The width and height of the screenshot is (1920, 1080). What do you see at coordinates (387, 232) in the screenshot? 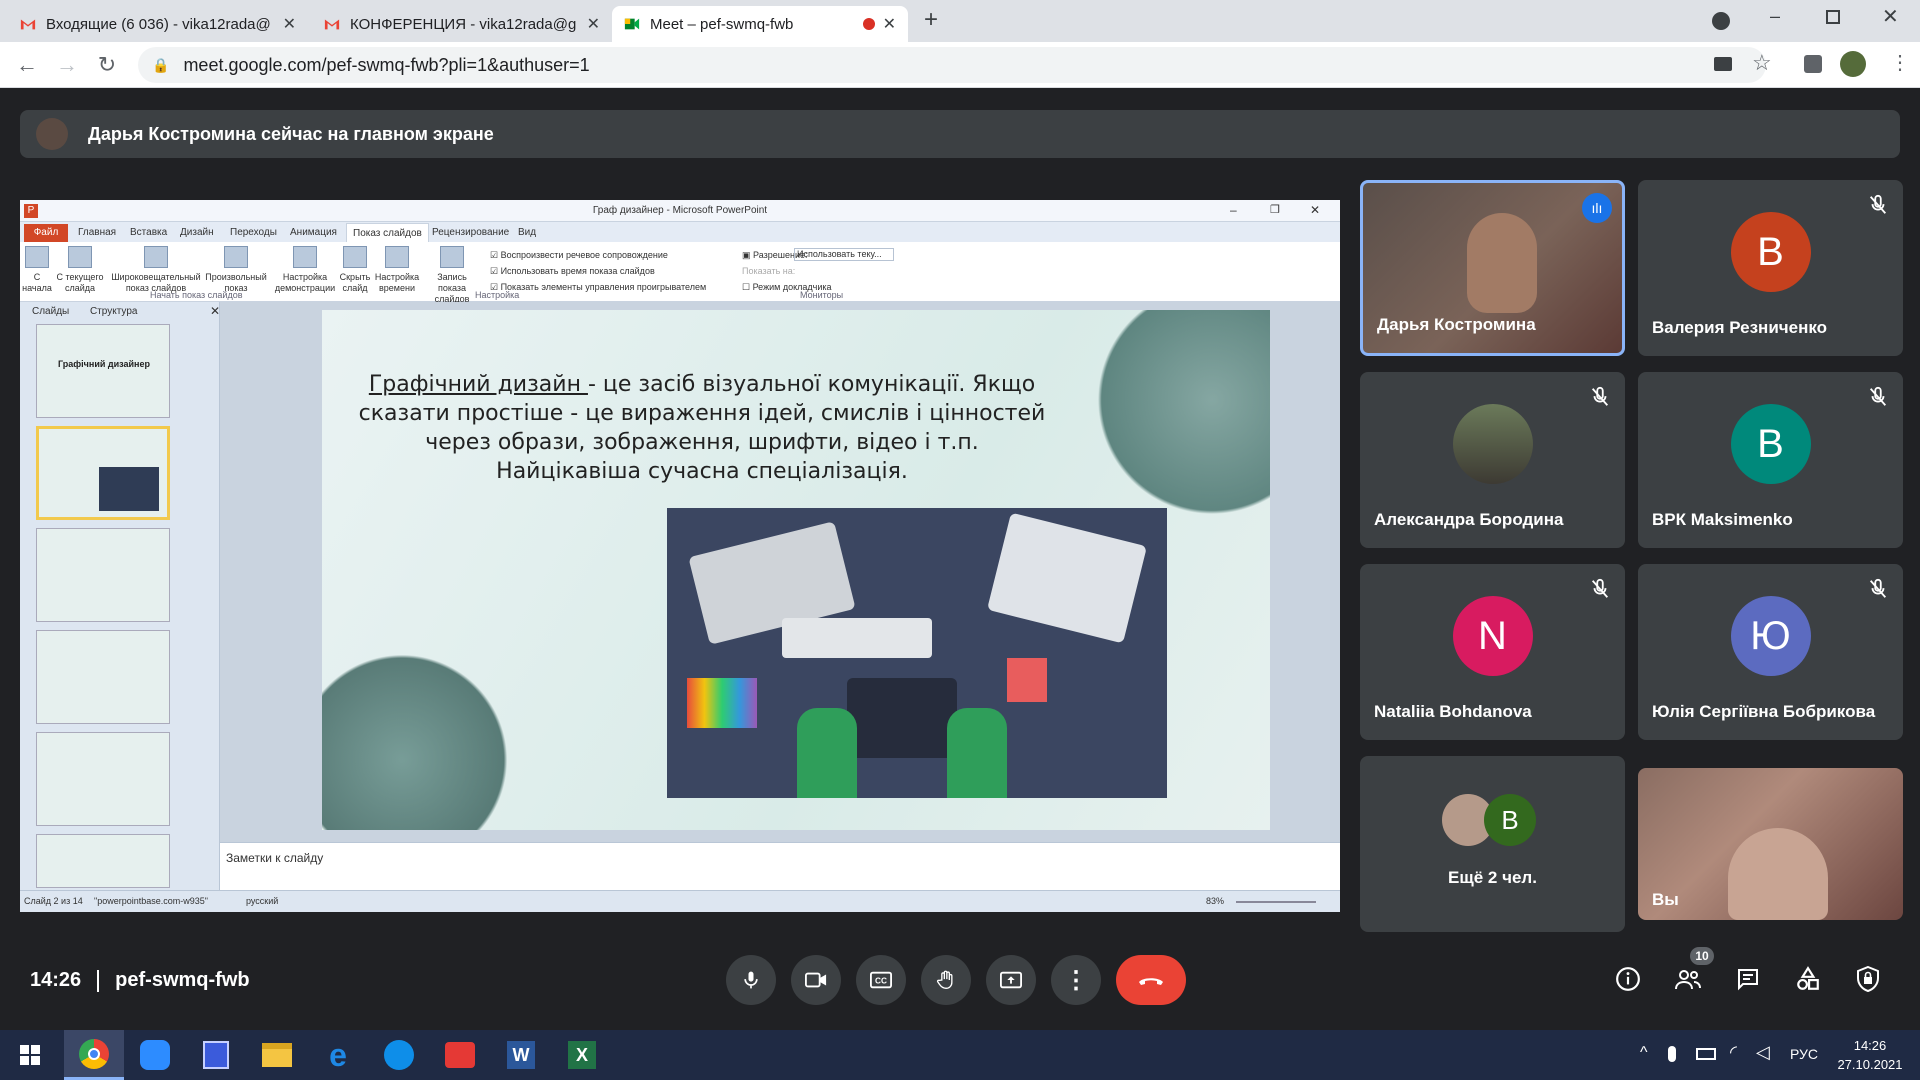
I see `tab-slideshow: Показ слайдов` at bounding box center [387, 232].